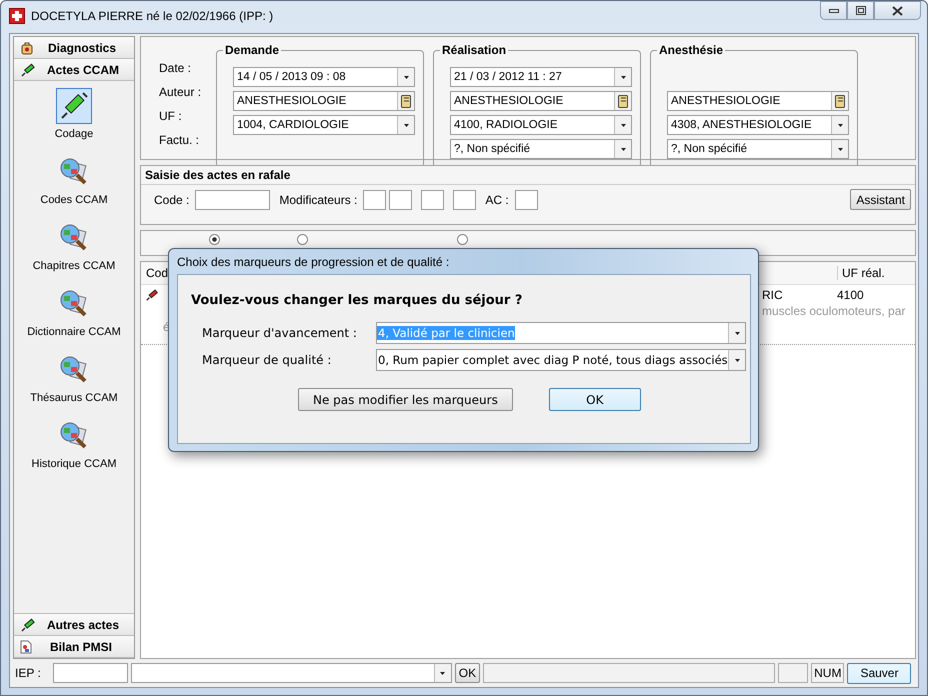 The image size is (928, 696). I want to click on combo-field: 4308, ANESTHESIOLOGIE, so click(758, 125).